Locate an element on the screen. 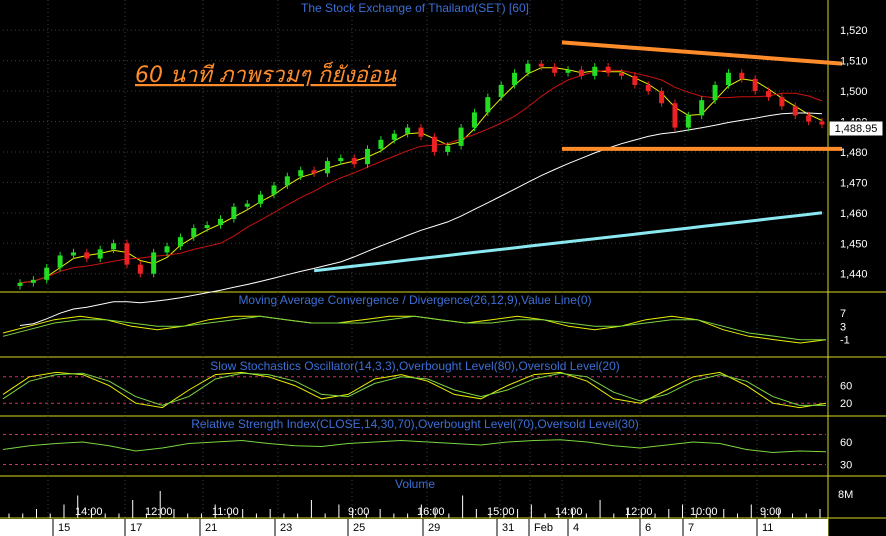 This screenshot has width=886, height=536. macd-series-line is located at coordinates (414, 329).